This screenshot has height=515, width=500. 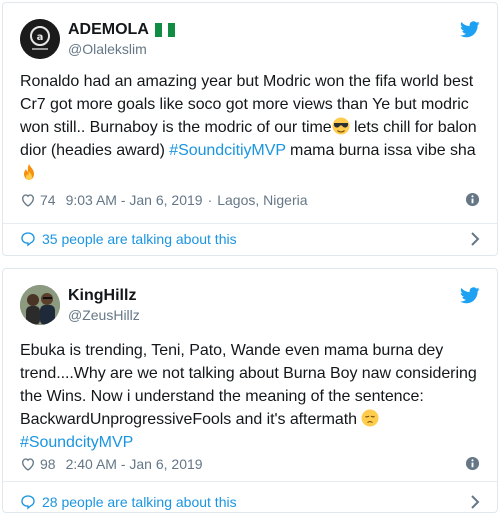 What do you see at coordinates (250, 502) in the screenshot?
I see `conversation-link: 28 people are talking about this` at bounding box center [250, 502].